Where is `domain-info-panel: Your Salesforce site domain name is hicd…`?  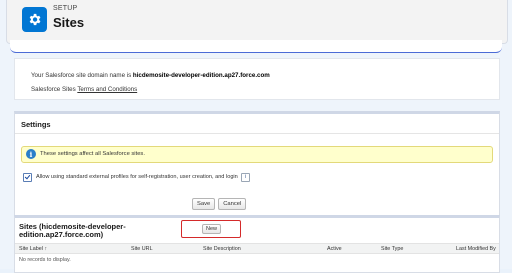 domain-info-panel: Your Salesforce site domain name is hicd… is located at coordinates (257, 79).